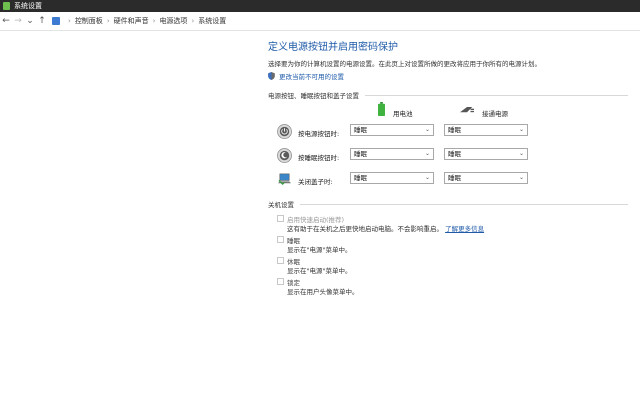  What do you see at coordinates (392, 154) in the screenshot?
I see `sleep-button-battery-select: 睡眠 ⌄` at bounding box center [392, 154].